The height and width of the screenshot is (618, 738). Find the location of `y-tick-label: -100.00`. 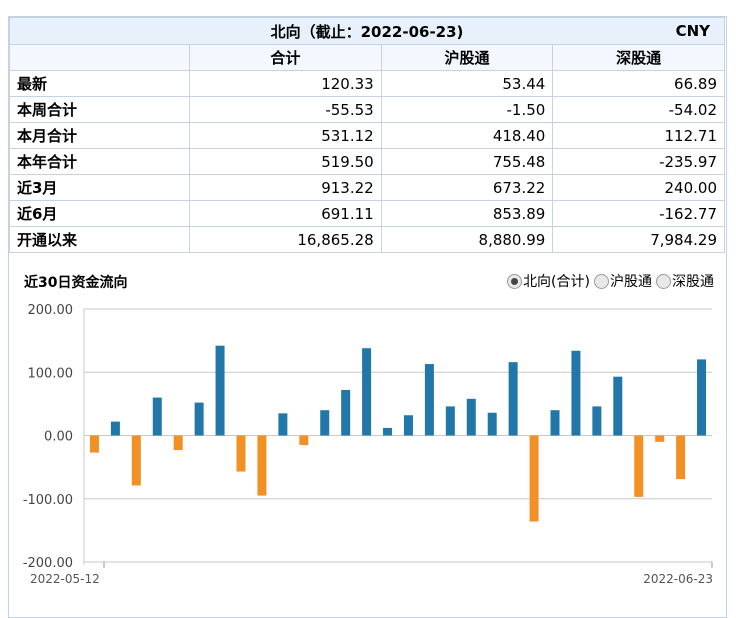

y-tick-label: -100.00 is located at coordinates (48, 500).